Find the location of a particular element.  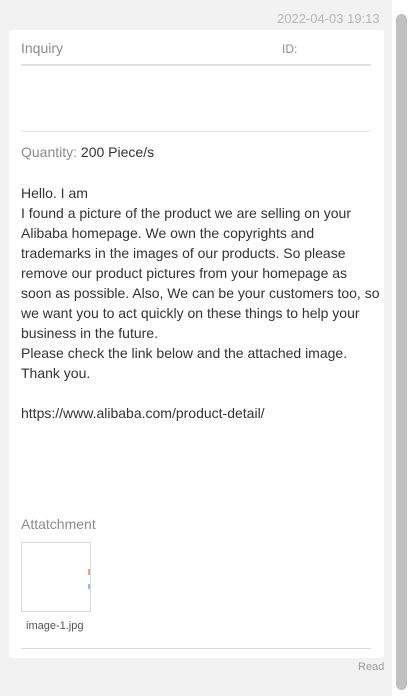

message-link: https://www.alibaba.com/product-detail/ is located at coordinates (198, 413).